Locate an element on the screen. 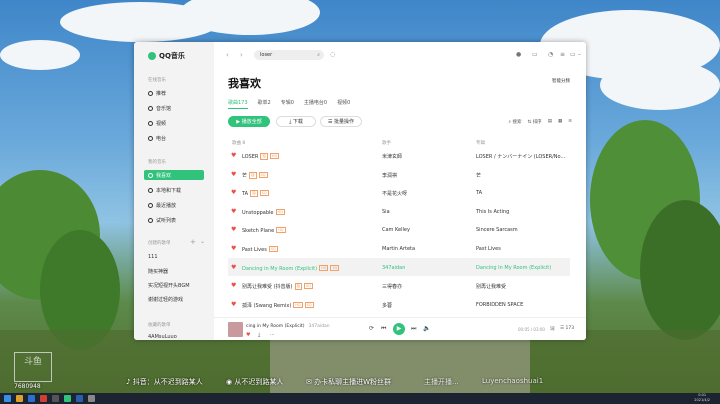 This screenshot has height=404, width=720. mini-mode-icon: ▭ is located at coordinates (573, 54).